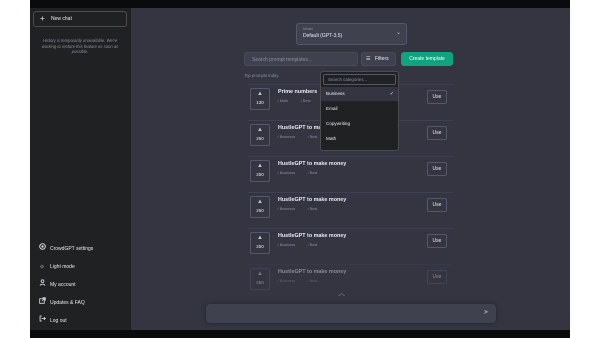 The width and height of the screenshot is (600, 338). What do you see at coordinates (72, 249) in the screenshot?
I see `sidebar-item-label: CrowdGPT settings` at bounding box center [72, 249].